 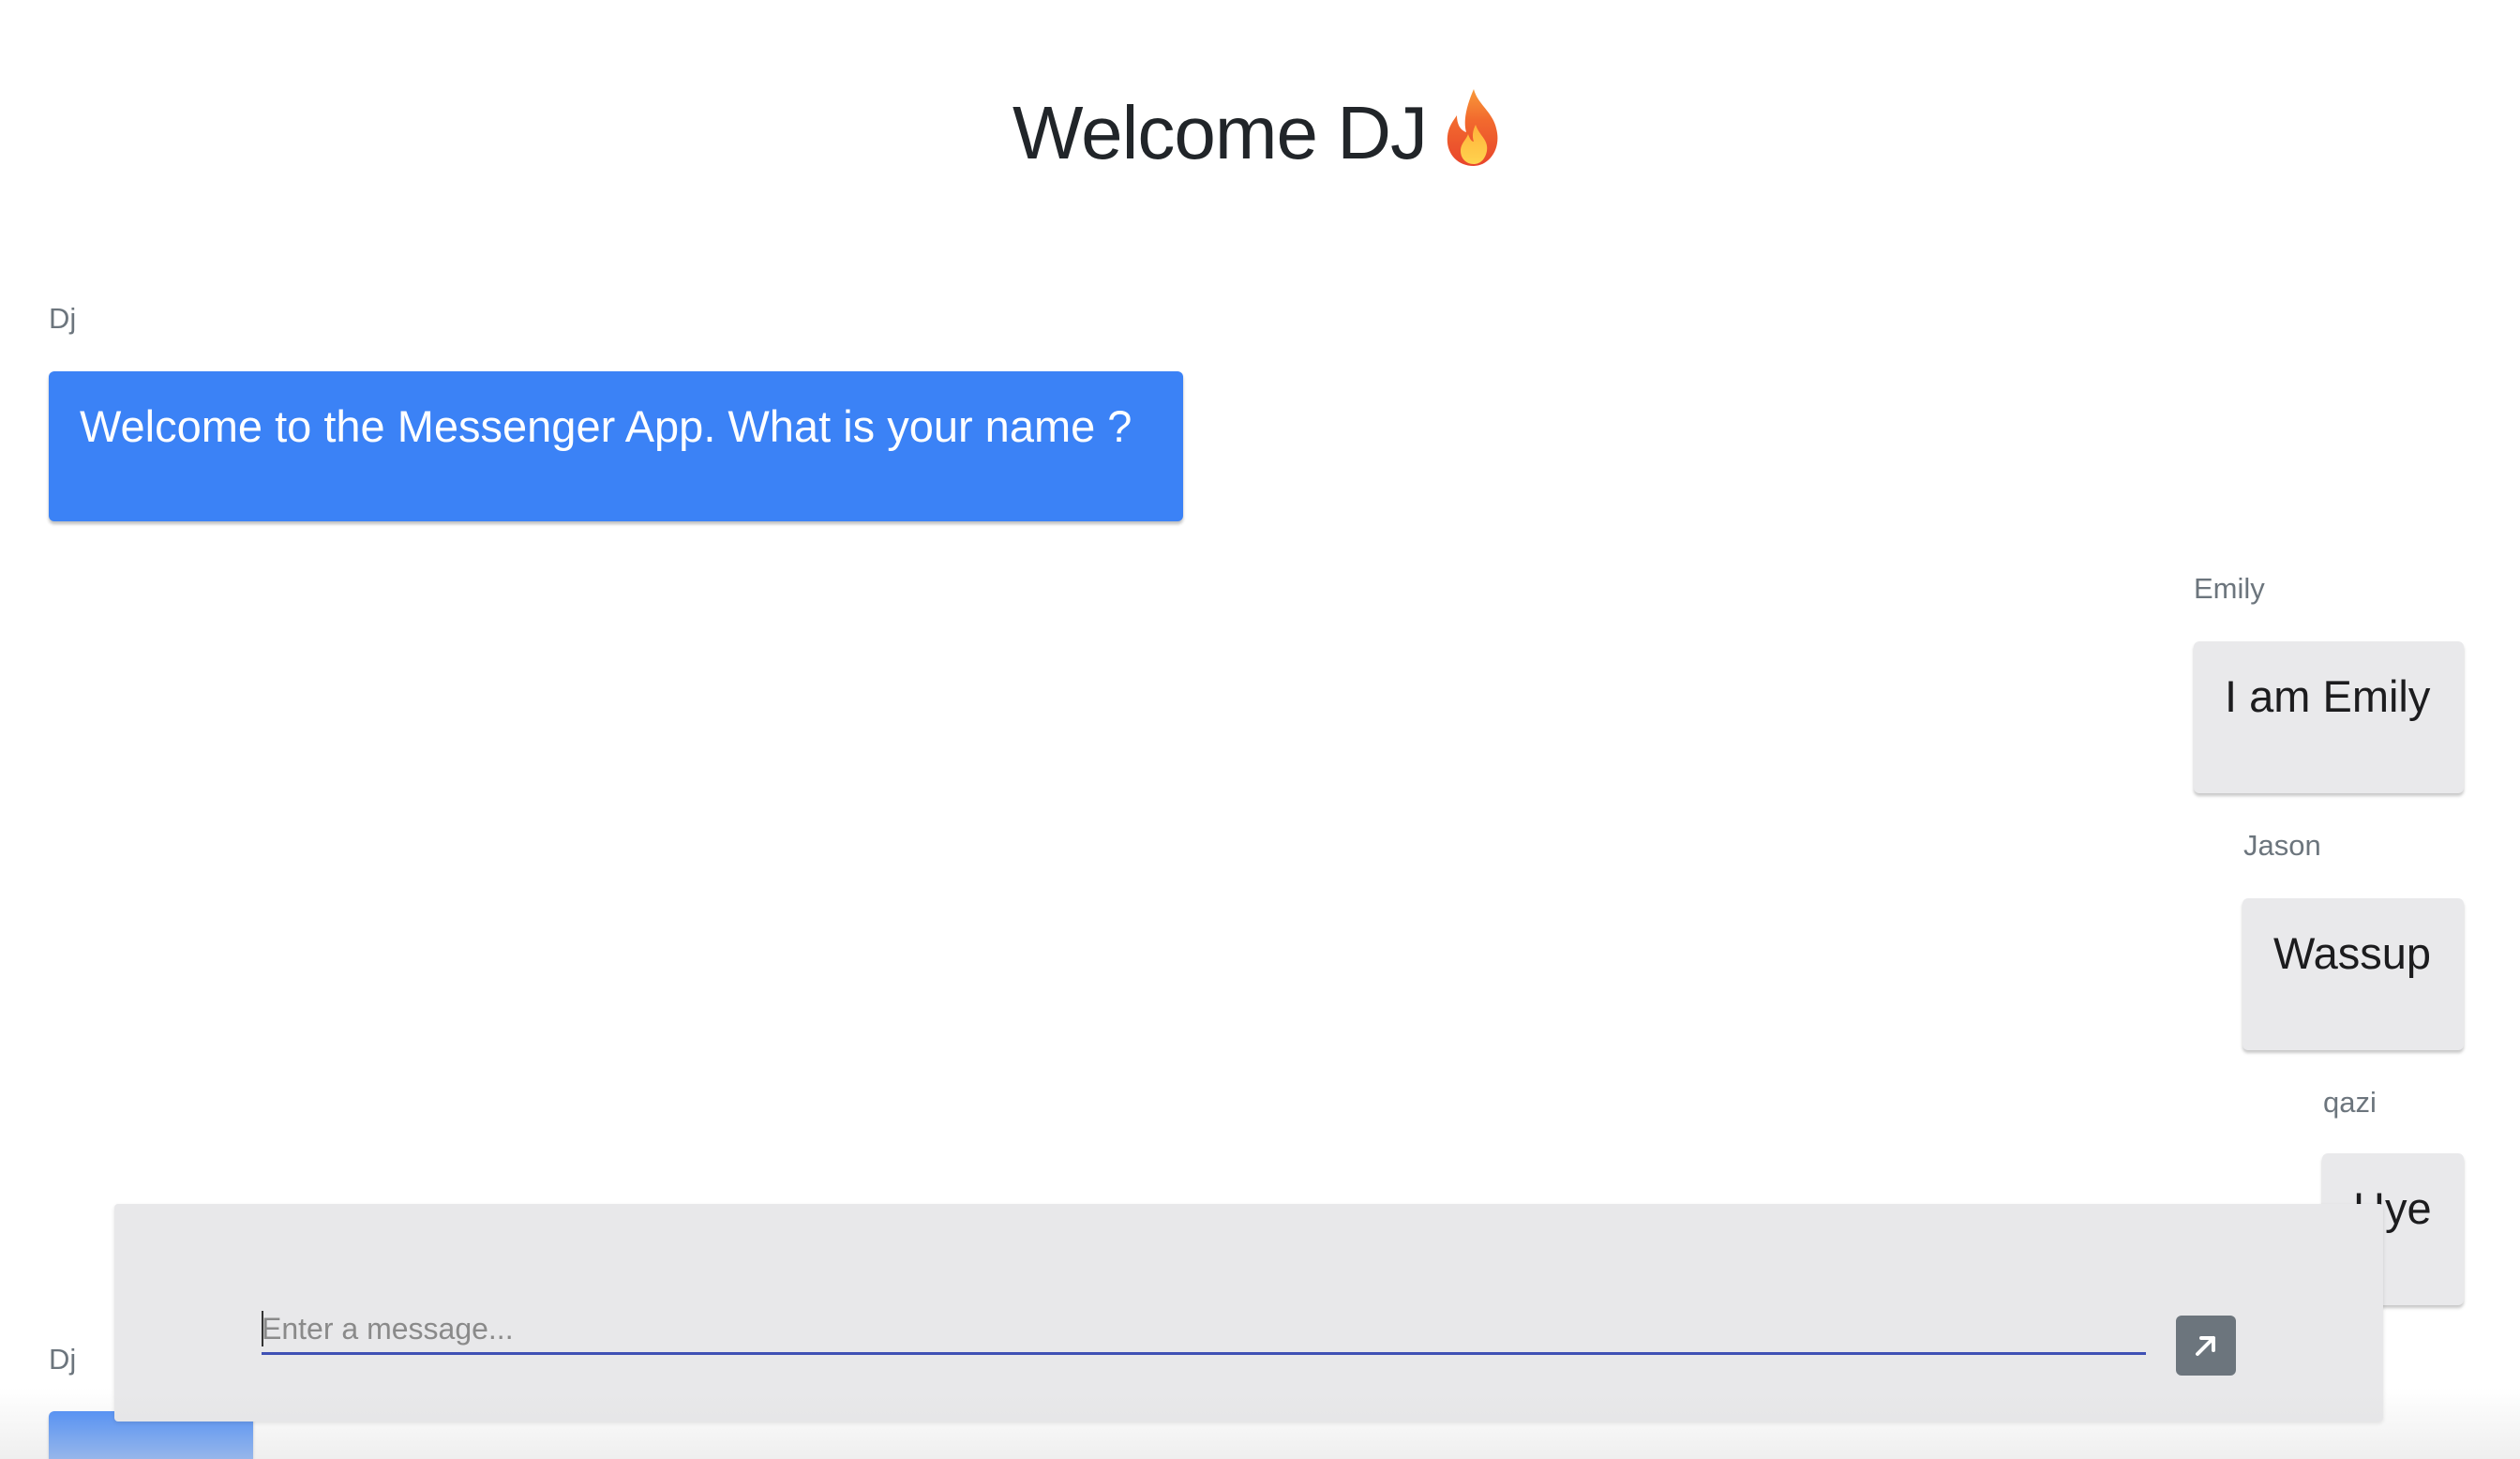 I want to click on message-text: Wassup, so click(x=2352, y=953).